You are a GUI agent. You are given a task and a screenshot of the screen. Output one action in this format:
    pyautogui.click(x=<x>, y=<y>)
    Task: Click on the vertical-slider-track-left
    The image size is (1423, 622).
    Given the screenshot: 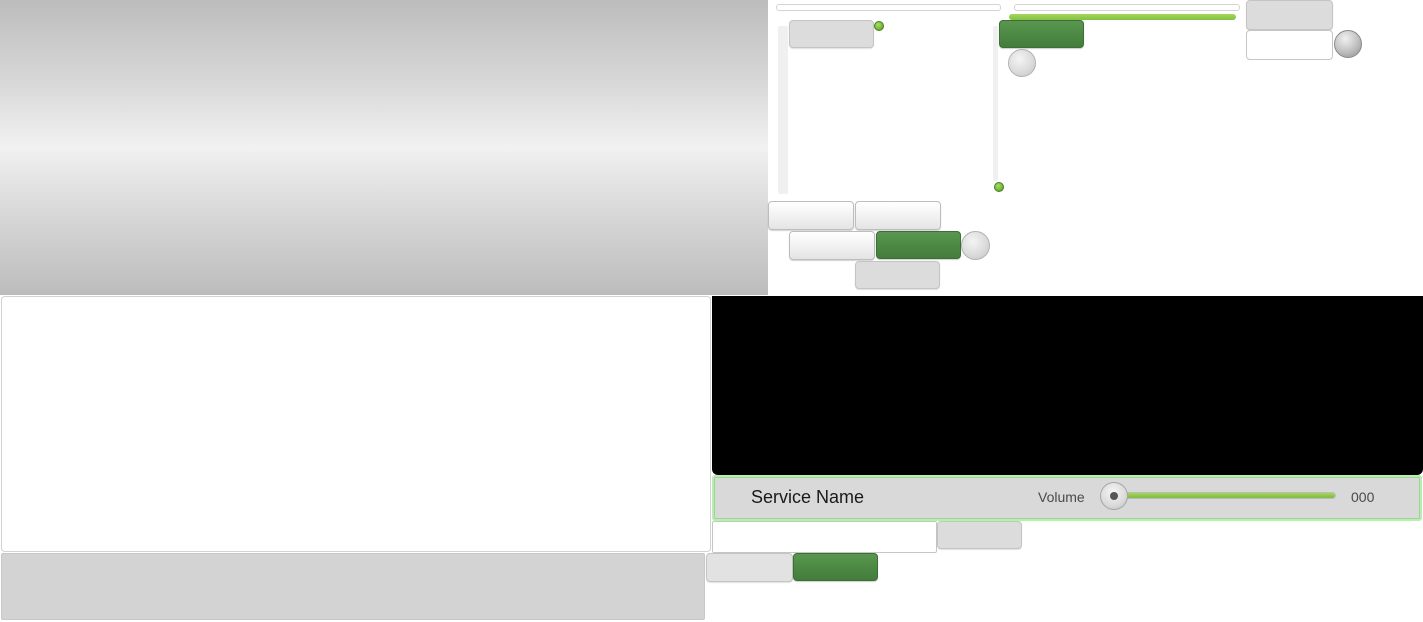 What is the action you would take?
    pyautogui.click(x=783, y=110)
    